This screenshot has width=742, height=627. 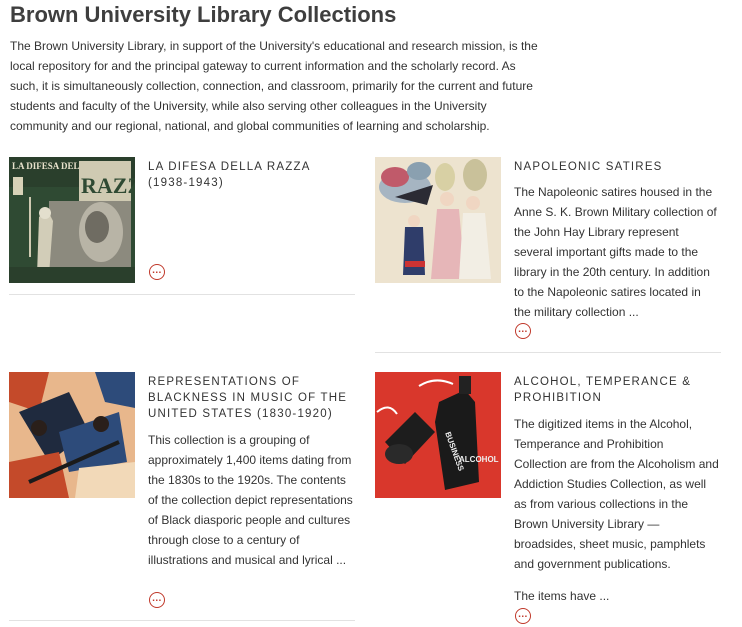 What do you see at coordinates (108, 185) in the screenshot?
I see `svg-text: RAZZA` at bounding box center [108, 185].